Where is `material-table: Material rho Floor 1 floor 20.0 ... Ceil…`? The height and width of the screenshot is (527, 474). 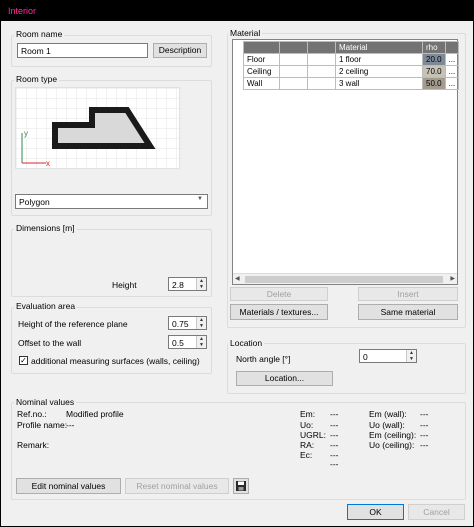 material-table: Material rho Floor 1 floor 20.0 ... Ceil… is located at coordinates (351, 65).